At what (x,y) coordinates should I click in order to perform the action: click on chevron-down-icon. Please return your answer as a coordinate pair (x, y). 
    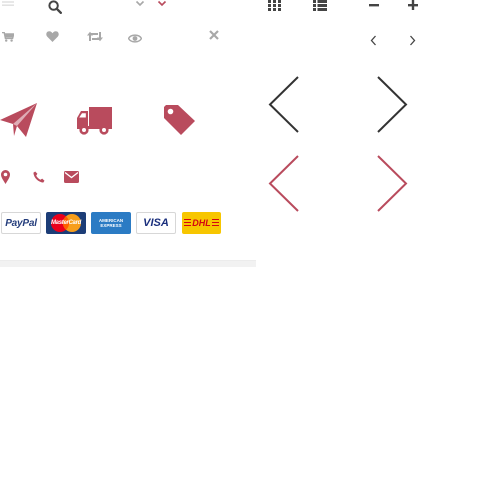
    Looking at the image, I should click on (140, 3).